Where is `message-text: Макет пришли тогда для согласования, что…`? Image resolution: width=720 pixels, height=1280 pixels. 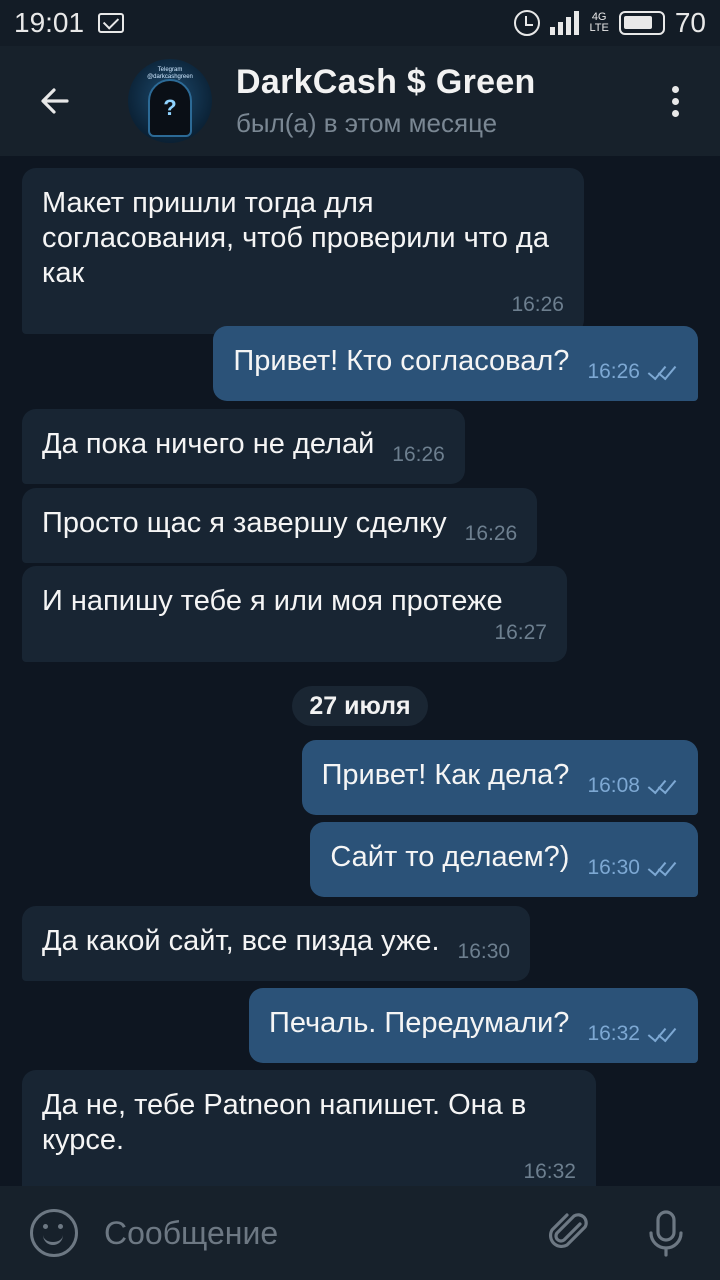
message-text: Макет пришли тогда для согласования, что… is located at coordinates (295, 238).